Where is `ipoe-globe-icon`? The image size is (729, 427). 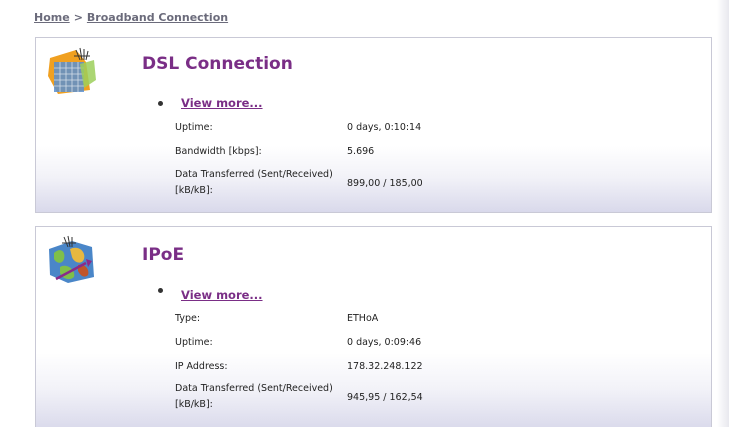 ipoe-globe-icon is located at coordinates (72, 261).